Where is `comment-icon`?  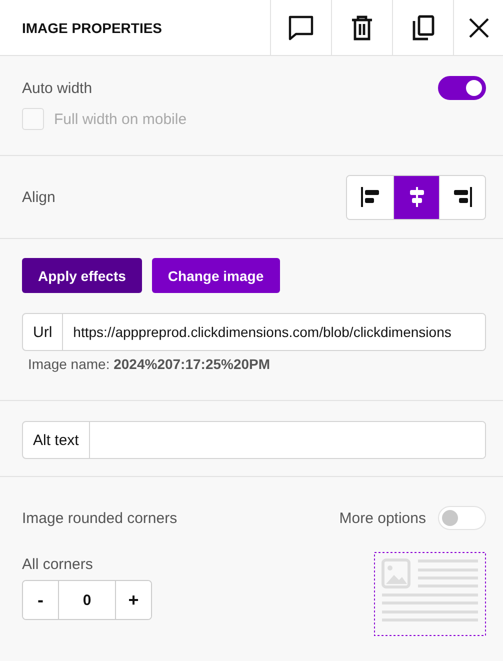
comment-icon is located at coordinates (301, 27).